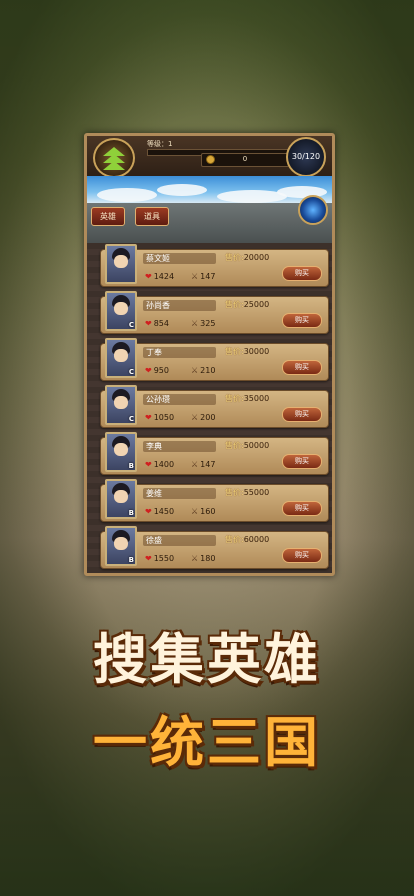 The height and width of the screenshot is (896, 414). Describe the element at coordinates (214, 453) in the screenshot. I see `hero-card: B 李典 售价:50000 ❤ 1400 ⚔ 147 购买` at that location.